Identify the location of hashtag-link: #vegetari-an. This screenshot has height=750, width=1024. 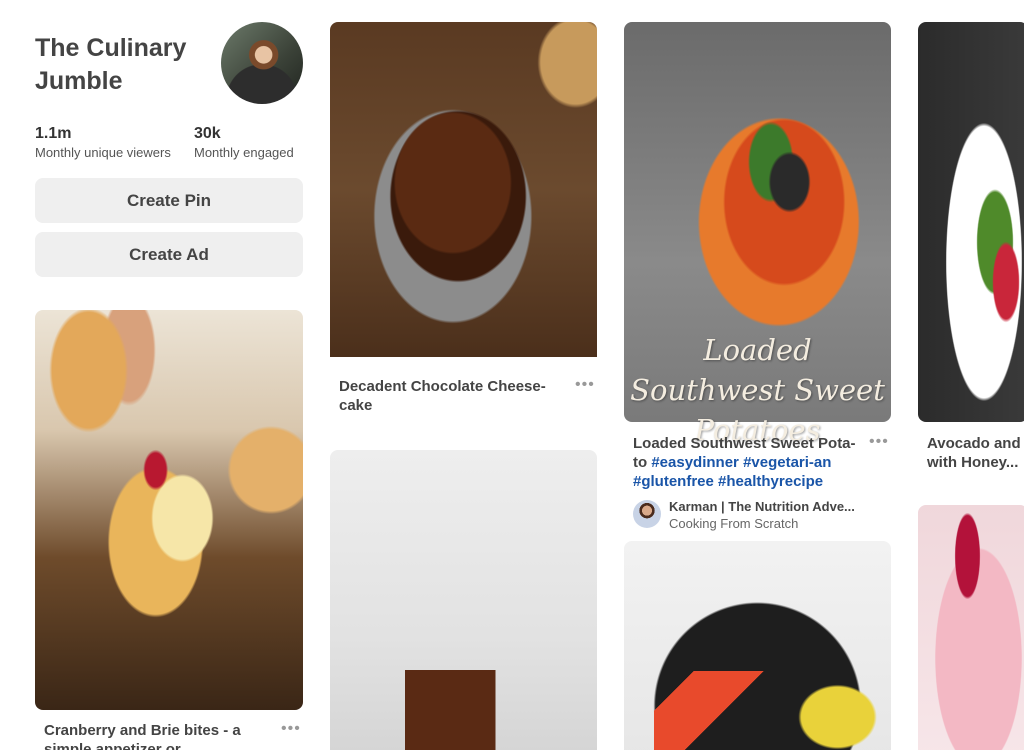
(787, 462).